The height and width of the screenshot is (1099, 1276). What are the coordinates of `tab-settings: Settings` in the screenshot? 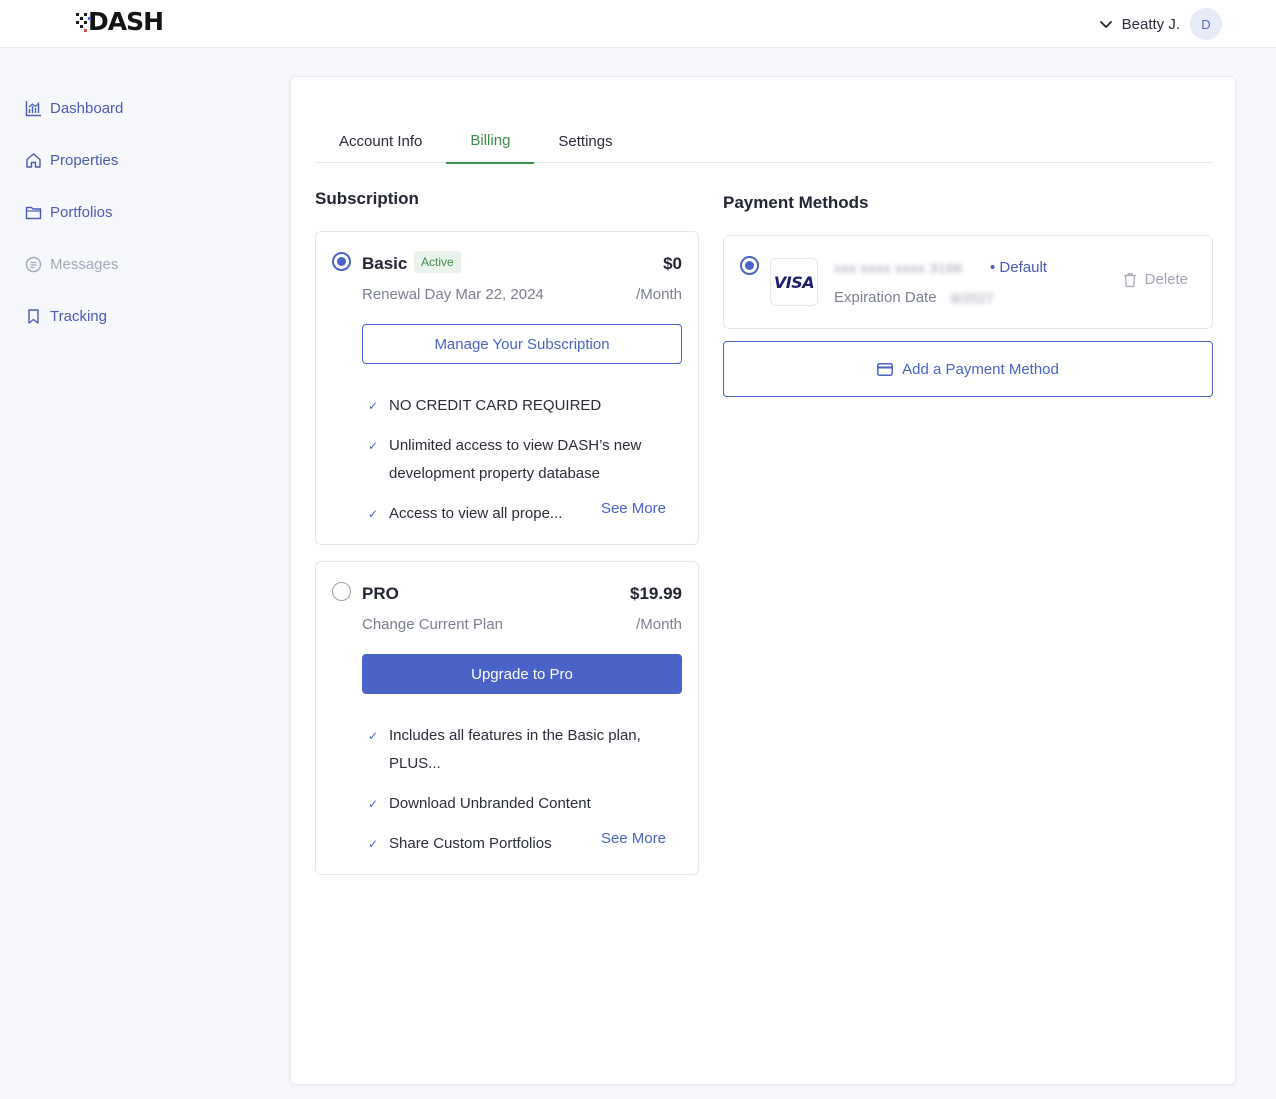 It's located at (585, 141).